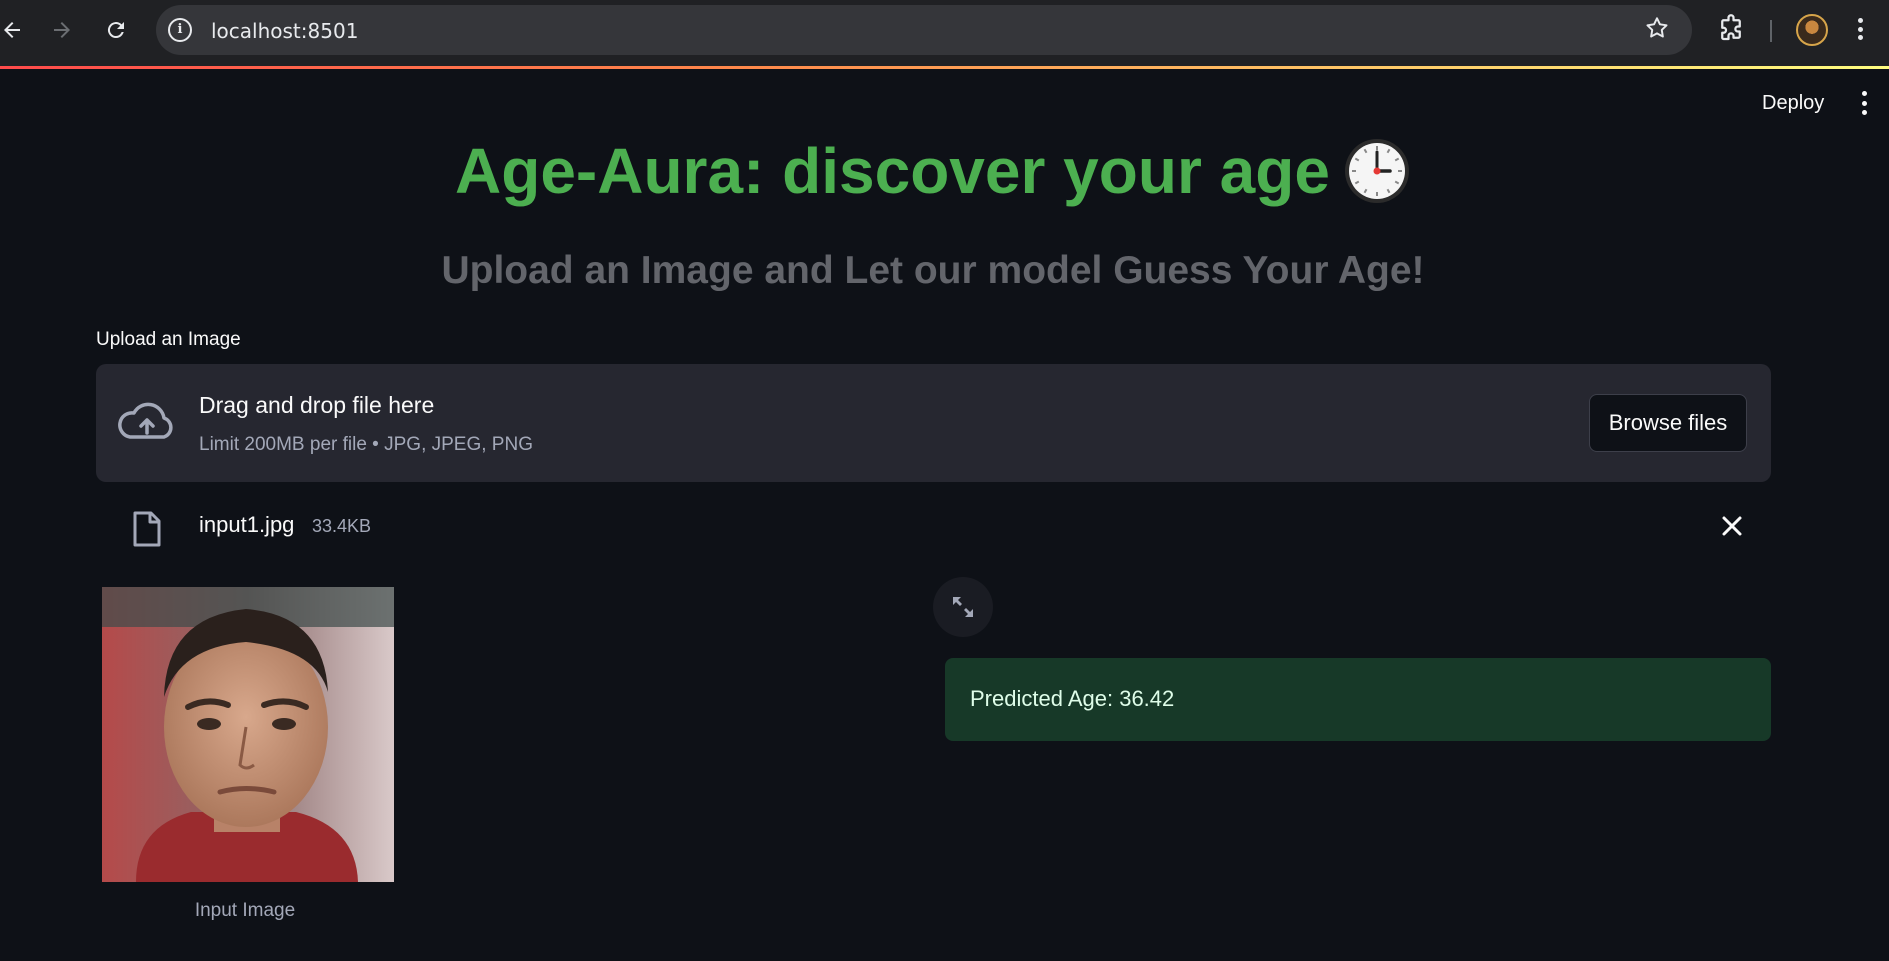  I want to click on remove-file-close-icon, so click(1732, 526).